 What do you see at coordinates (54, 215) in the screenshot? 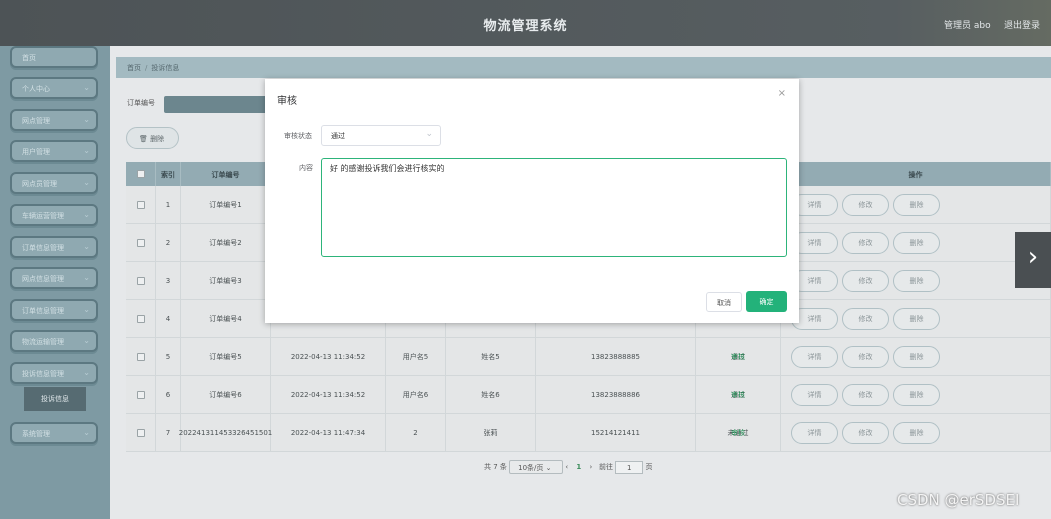
I see `sidebar-item: 车辆运营管理 ⌄` at bounding box center [54, 215].